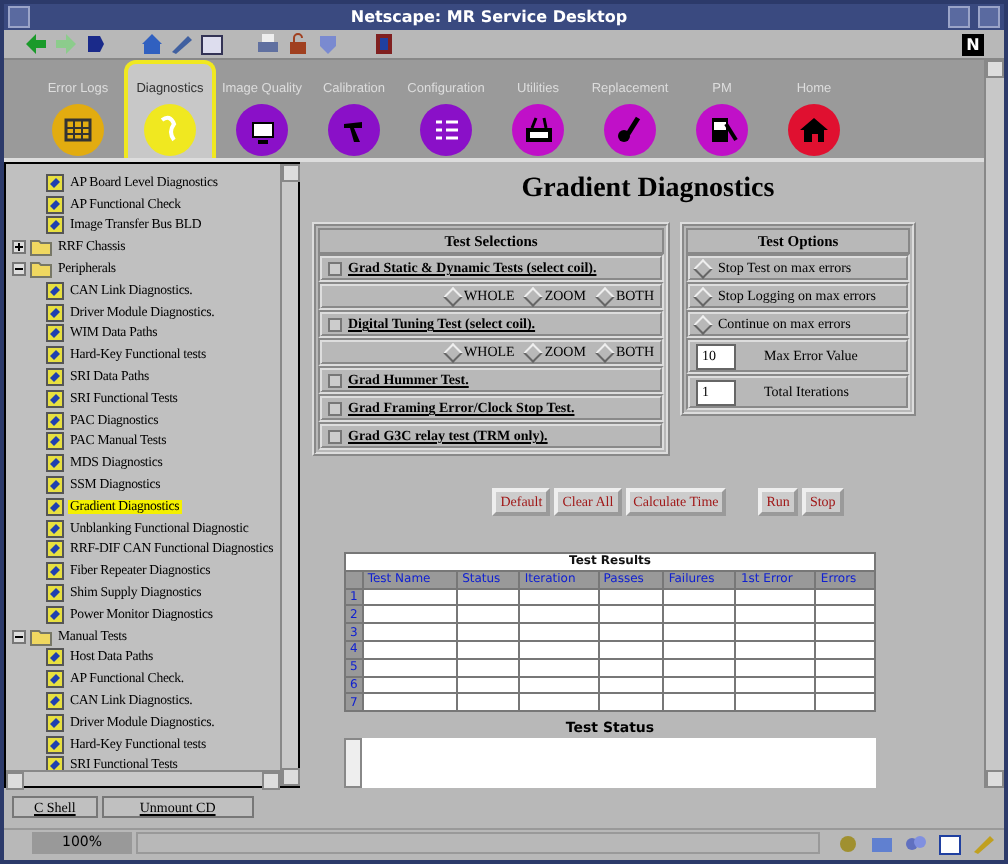  I want to click on page-heading: Gradient Diagnostics, so click(648, 190).